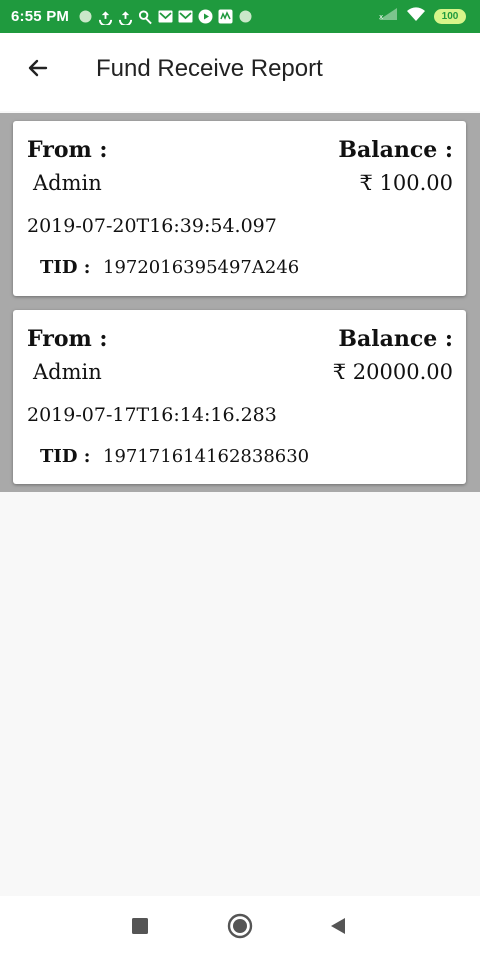 The height and width of the screenshot is (960, 480). I want to click on tid-value: 1972016395497A246, so click(201, 267).